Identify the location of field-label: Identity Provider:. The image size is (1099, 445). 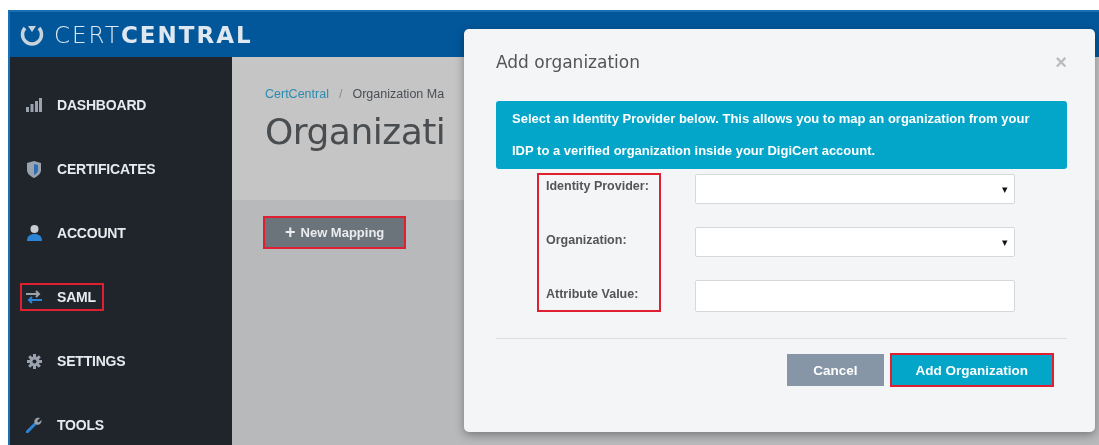
(597, 186).